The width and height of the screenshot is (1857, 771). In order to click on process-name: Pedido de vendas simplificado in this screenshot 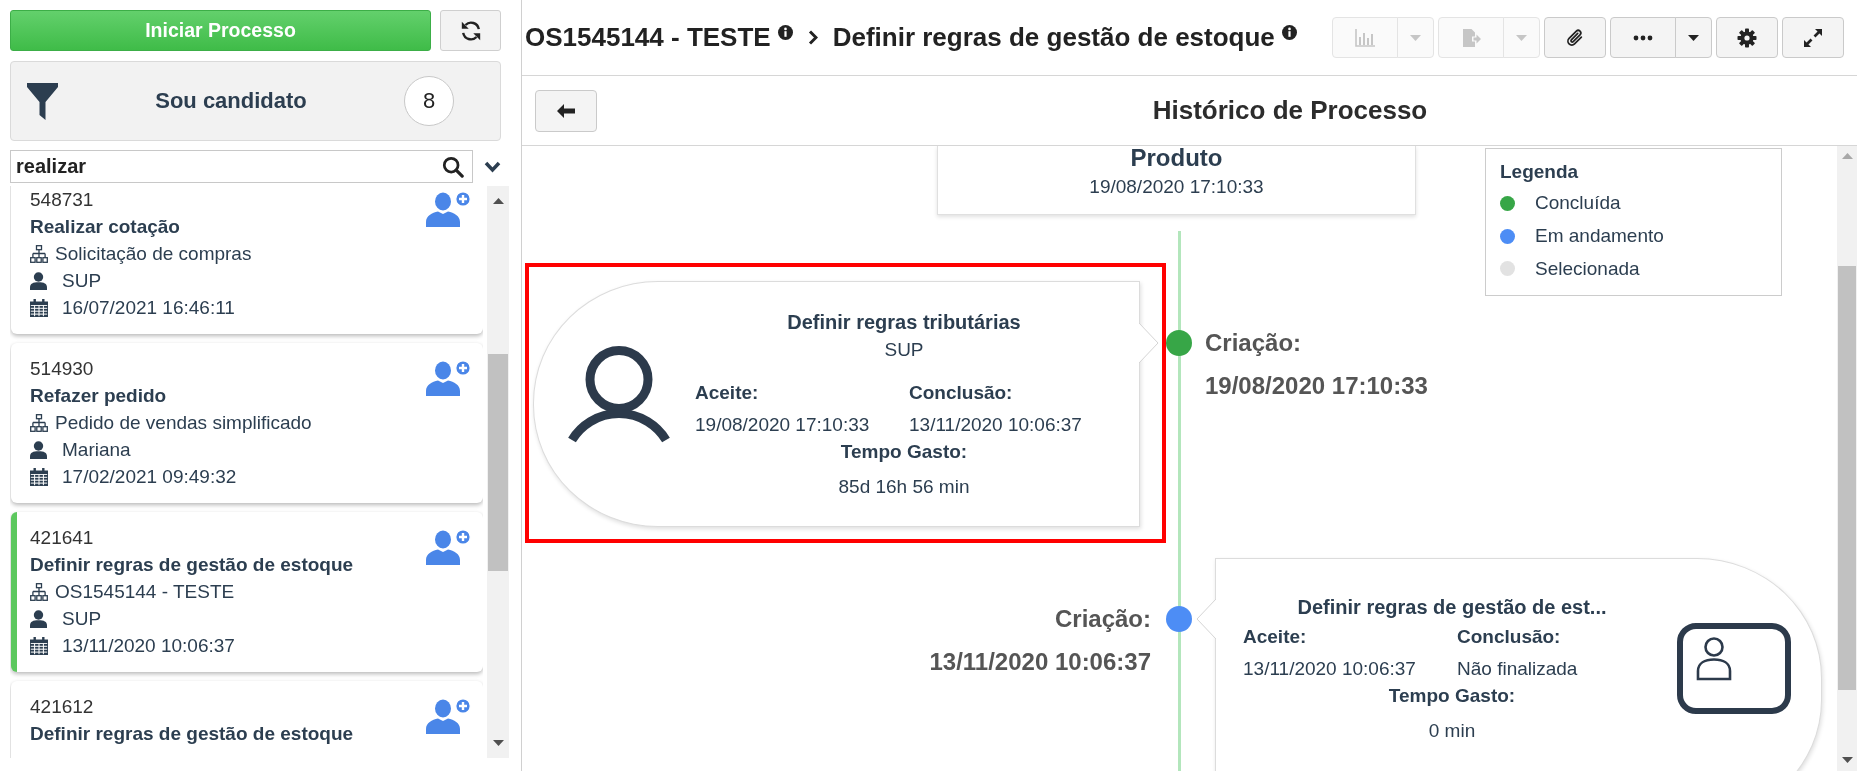, I will do `click(183, 423)`.